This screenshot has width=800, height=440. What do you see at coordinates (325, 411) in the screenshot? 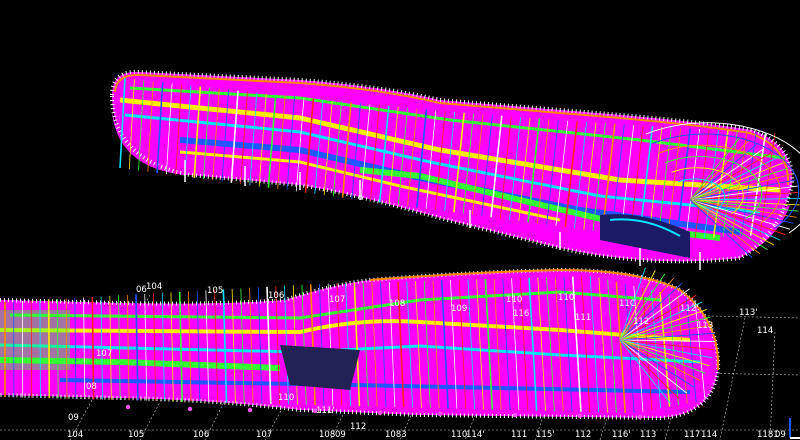
I see `grid-axis-label: 111'` at bounding box center [325, 411].